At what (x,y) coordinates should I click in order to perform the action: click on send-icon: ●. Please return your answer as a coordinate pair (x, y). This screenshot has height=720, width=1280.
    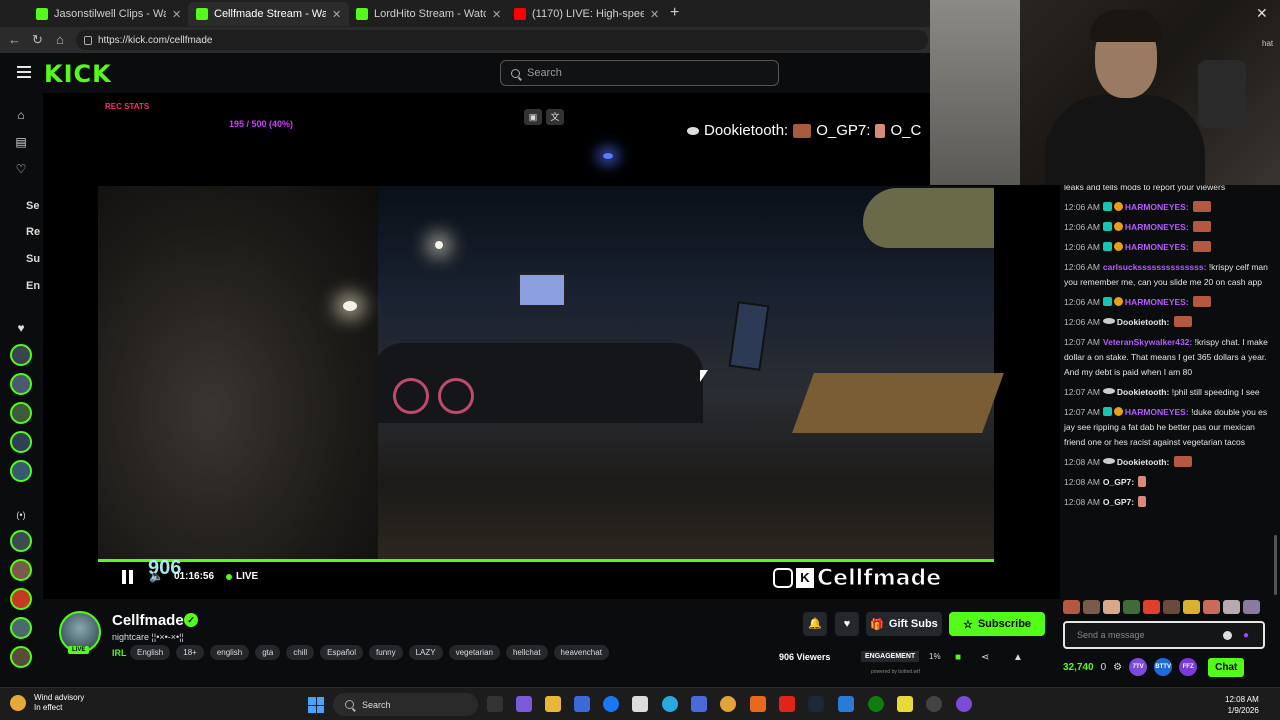
    Looking at the image, I should click on (1247, 636).